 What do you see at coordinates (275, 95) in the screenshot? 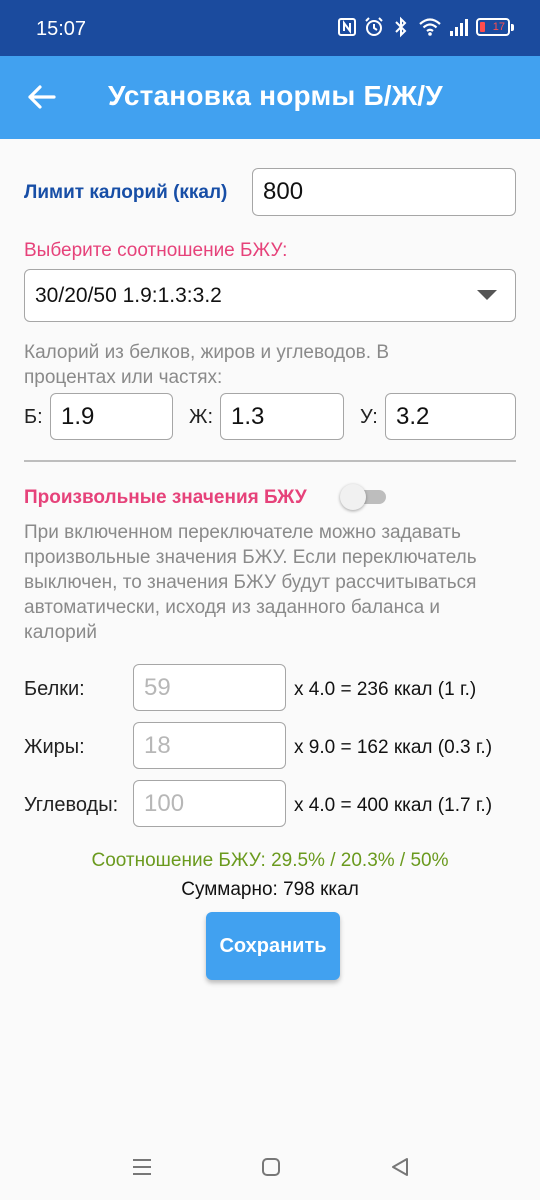
I see `page-title: Установка нормы Б/Ж/У` at bounding box center [275, 95].